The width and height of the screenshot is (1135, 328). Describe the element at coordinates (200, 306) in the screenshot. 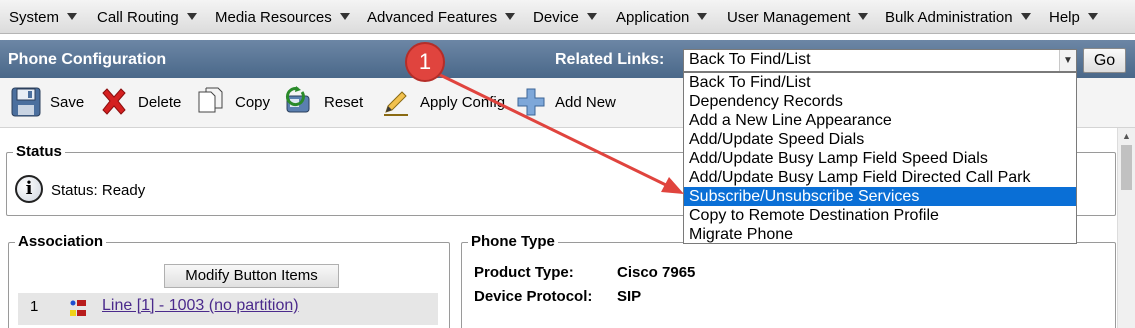

I see `line-link: Line [1] - 1003 (no partition)` at that location.